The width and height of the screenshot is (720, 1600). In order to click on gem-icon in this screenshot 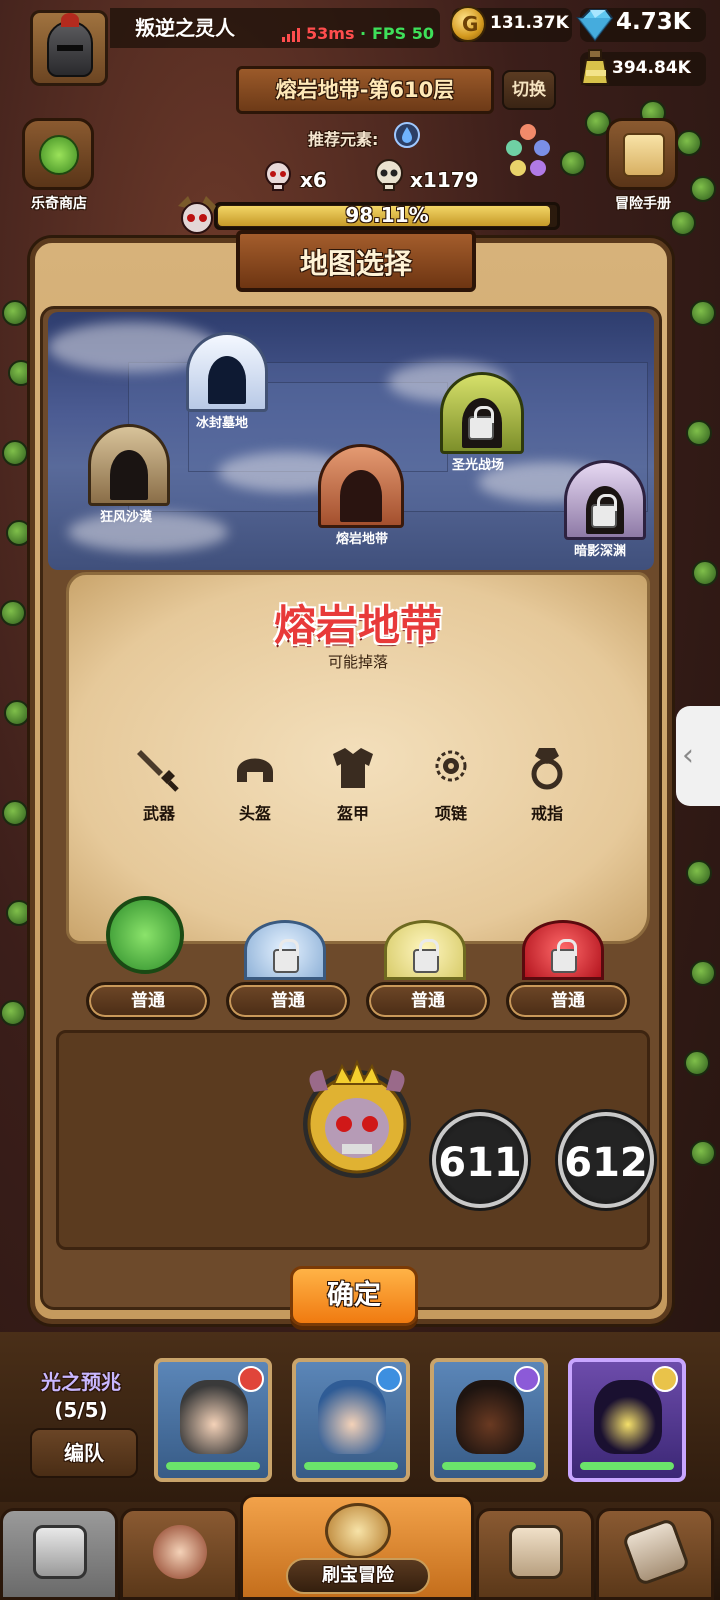, I will do `click(595, 25)`.